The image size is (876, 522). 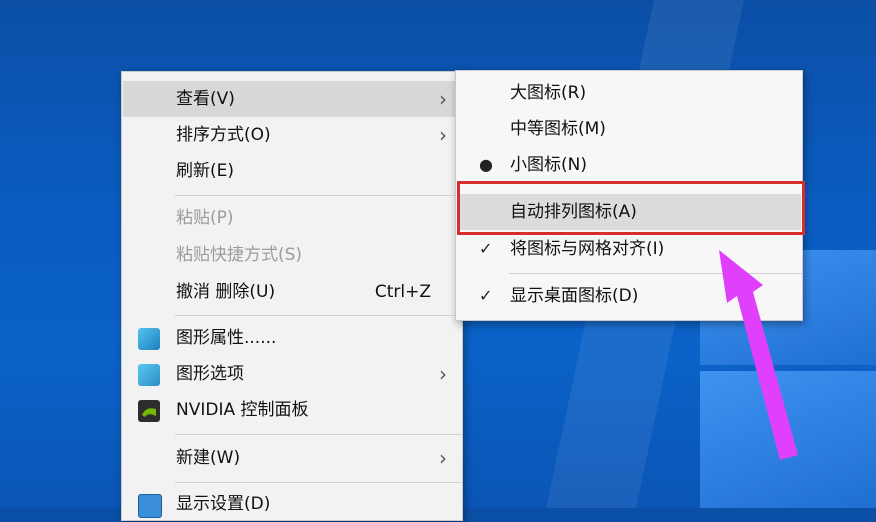 I want to click on menu-item-nvidia-control-panel: NVIDIA 控制面板, so click(x=292, y=410).